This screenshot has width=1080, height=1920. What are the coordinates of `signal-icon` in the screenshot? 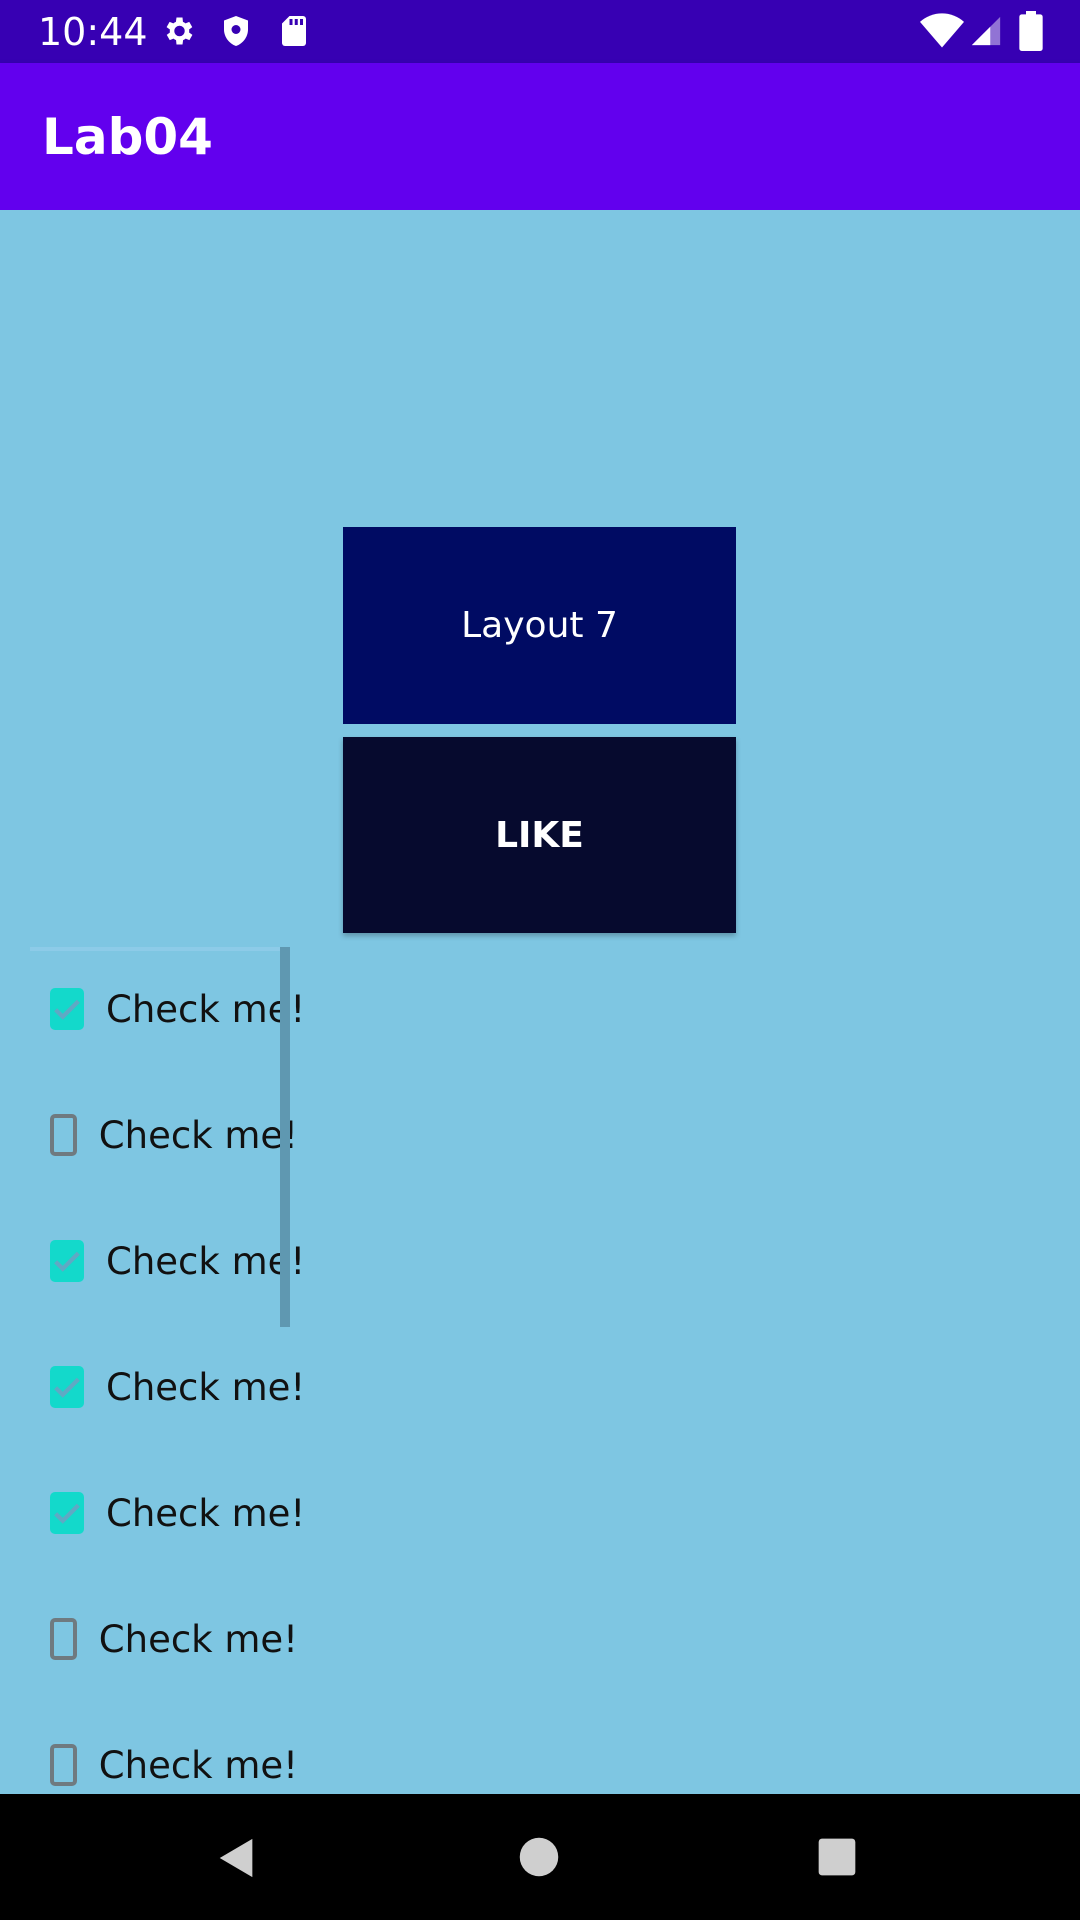 It's located at (986, 31).